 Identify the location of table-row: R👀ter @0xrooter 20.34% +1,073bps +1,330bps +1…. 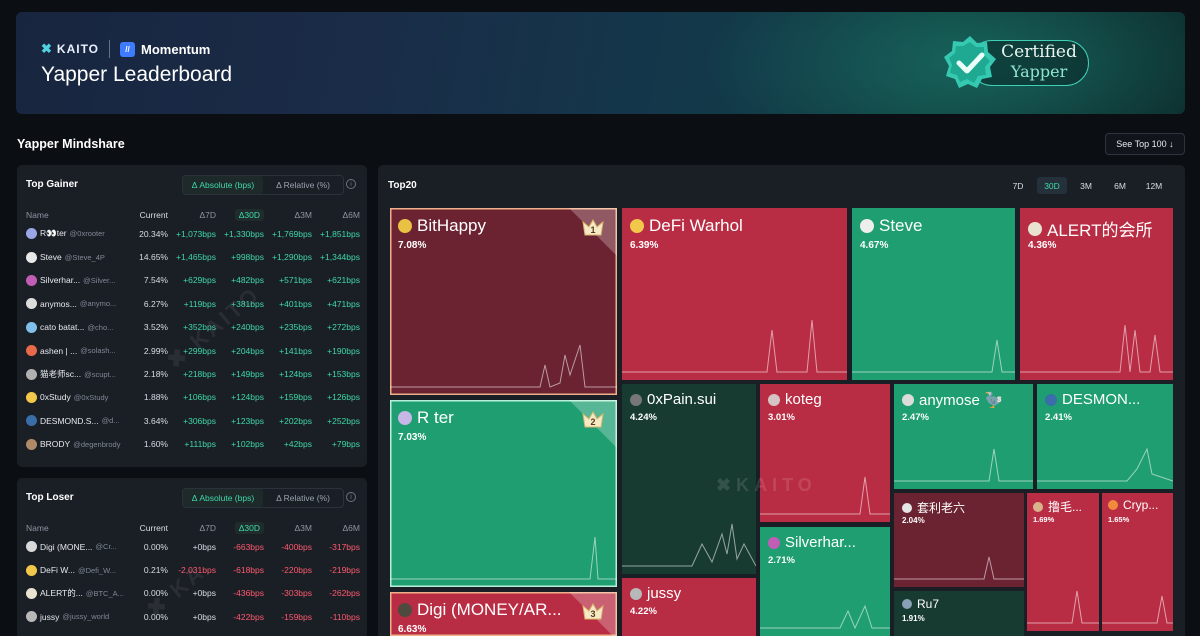
(193, 233).